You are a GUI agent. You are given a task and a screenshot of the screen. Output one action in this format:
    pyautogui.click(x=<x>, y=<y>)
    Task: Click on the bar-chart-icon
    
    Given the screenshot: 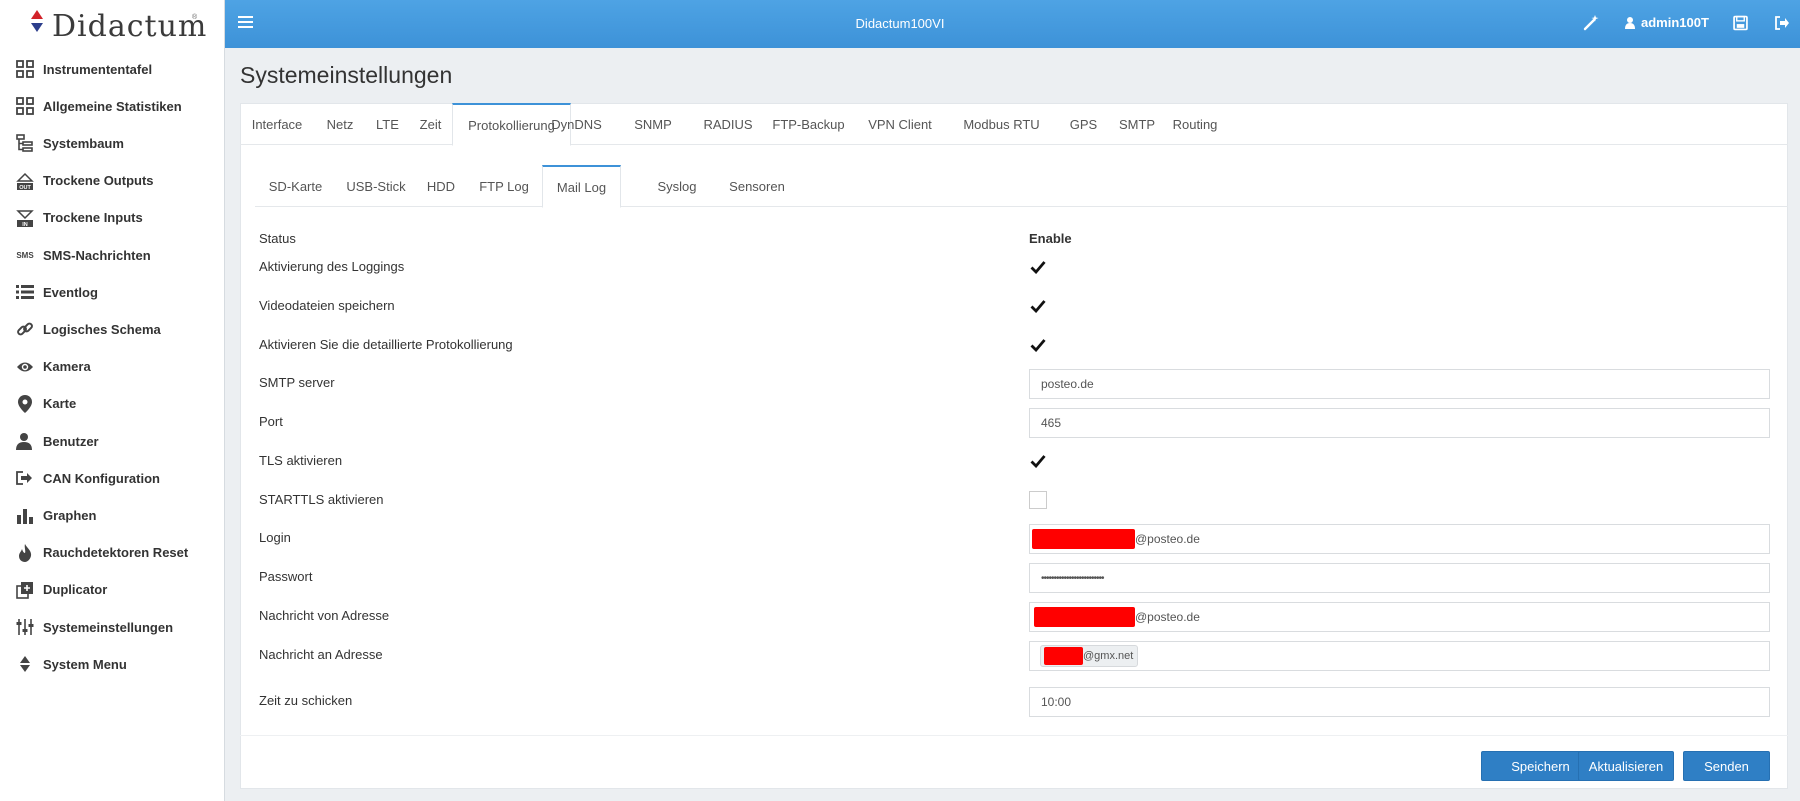 What is the action you would take?
    pyautogui.click(x=25, y=515)
    